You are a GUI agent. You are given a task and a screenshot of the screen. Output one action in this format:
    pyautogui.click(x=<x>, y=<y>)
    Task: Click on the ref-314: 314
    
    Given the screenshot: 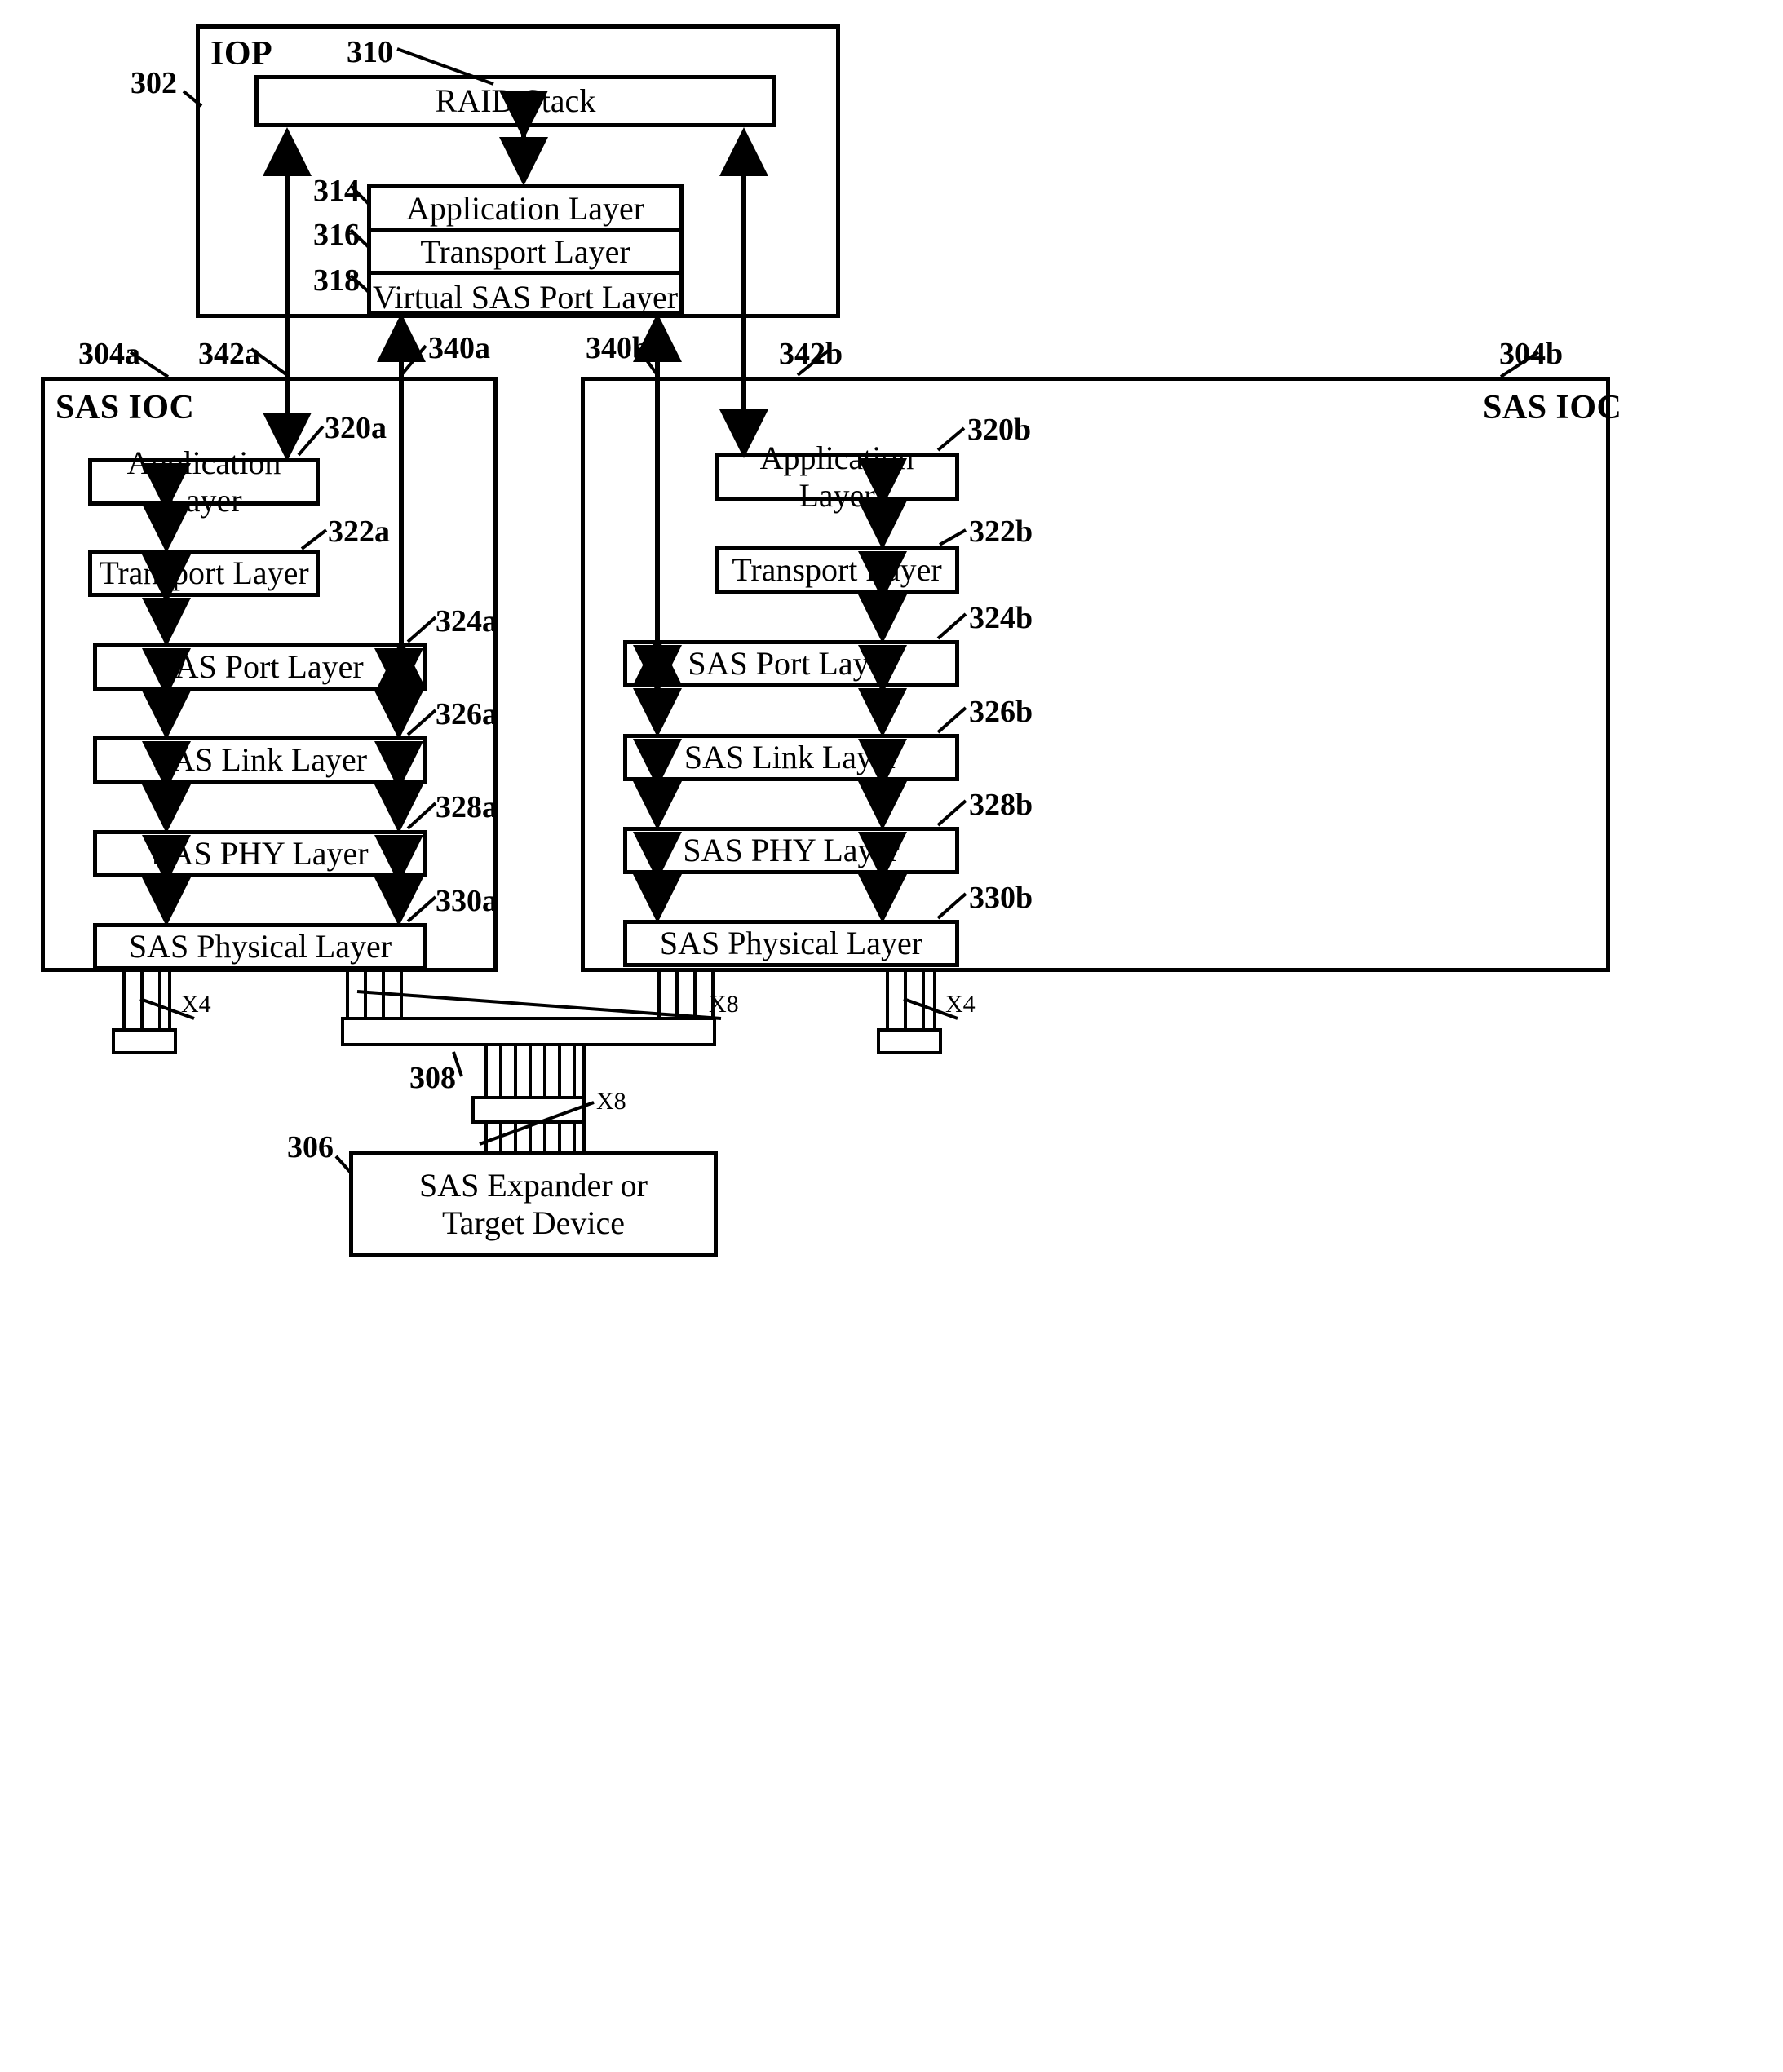 What is the action you would take?
    pyautogui.click(x=336, y=191)
    